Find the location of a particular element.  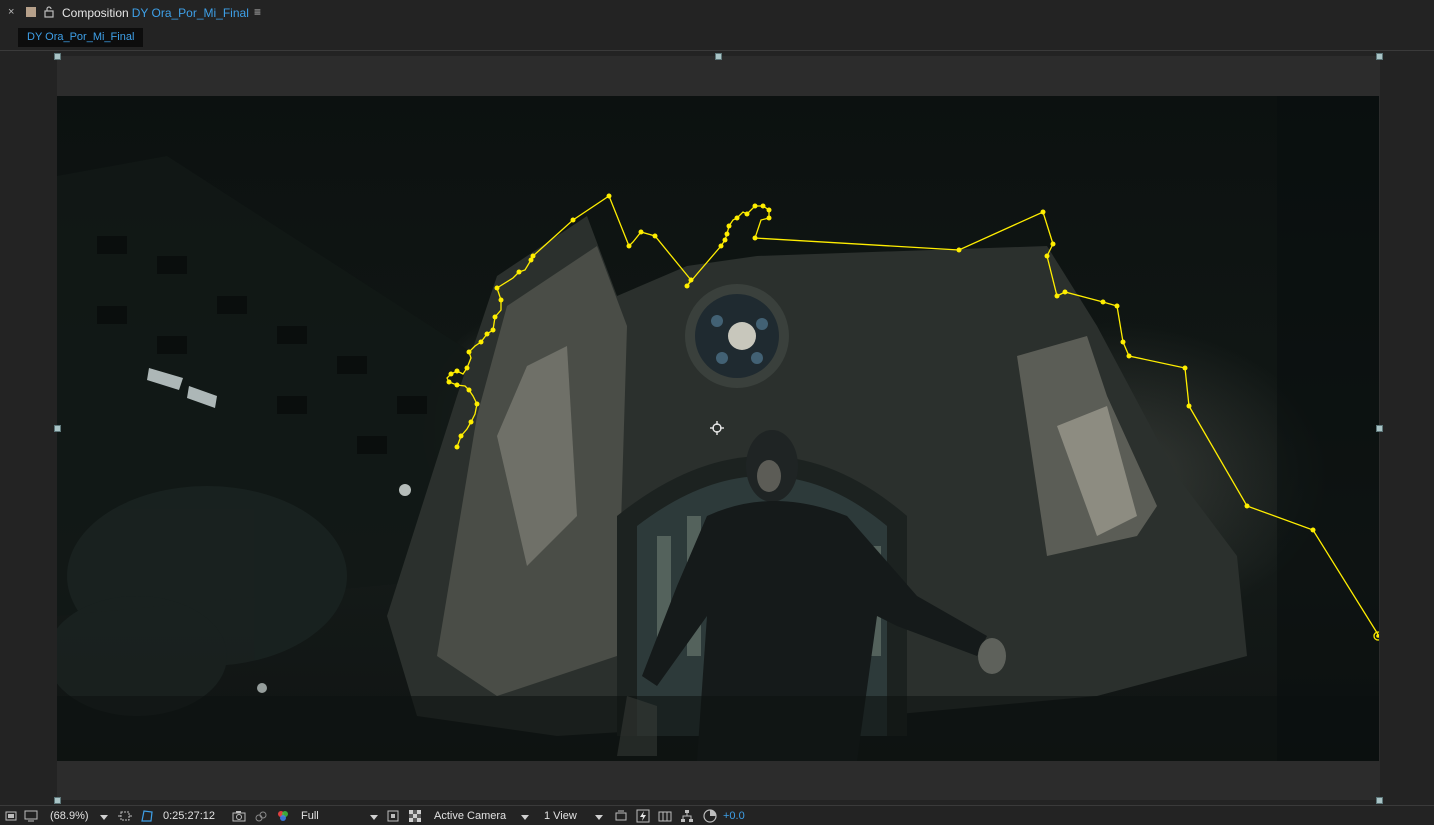

camera-snapshot-icon is located at coordinates (239, 816).